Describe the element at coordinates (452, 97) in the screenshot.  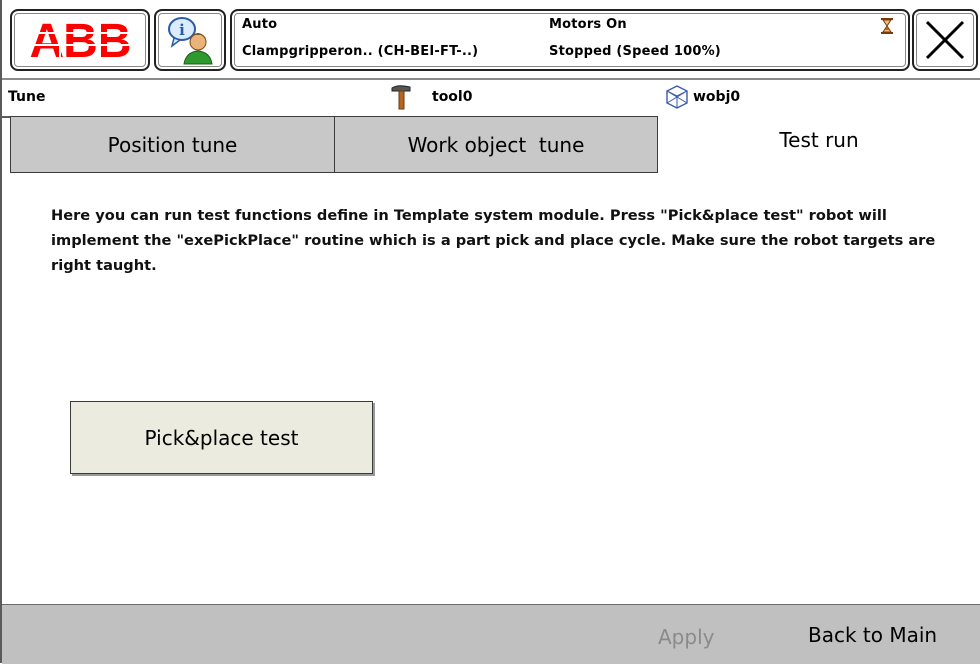
I see `tool-label: tool0` at that location.